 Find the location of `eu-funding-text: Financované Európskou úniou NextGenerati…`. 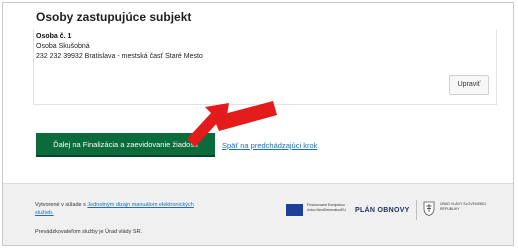

eu-funding-text: Financované Európskou úniou NextGenerati… is located at coordinates (326, 207).